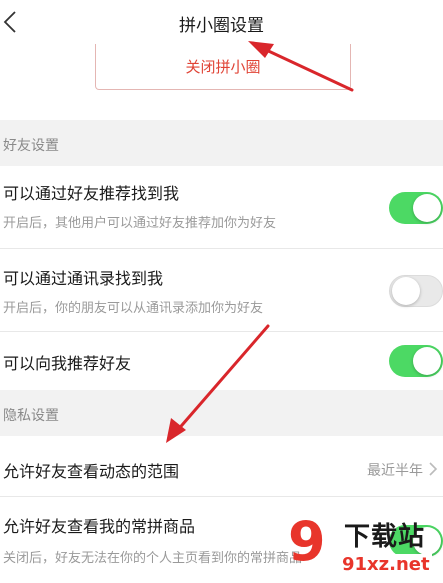 This screenshot has height=583, width=443. What do you see at coordinates (83, 278) in the screenshot?
I see `row-title: 可以通过通讯录找到我` at bounding box center [83, 278].